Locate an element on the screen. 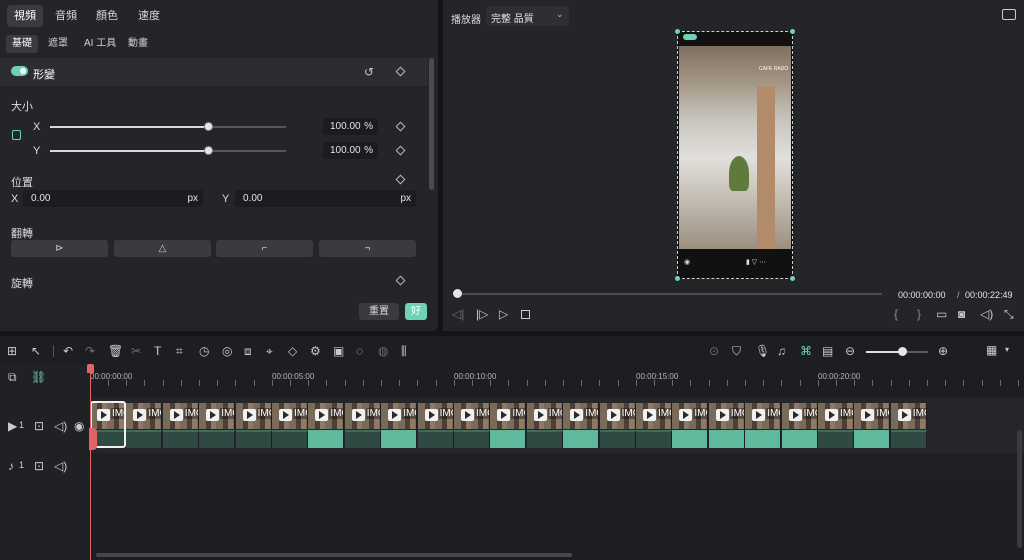  reset-icon: ↺ is located at coordinates (369, 72).